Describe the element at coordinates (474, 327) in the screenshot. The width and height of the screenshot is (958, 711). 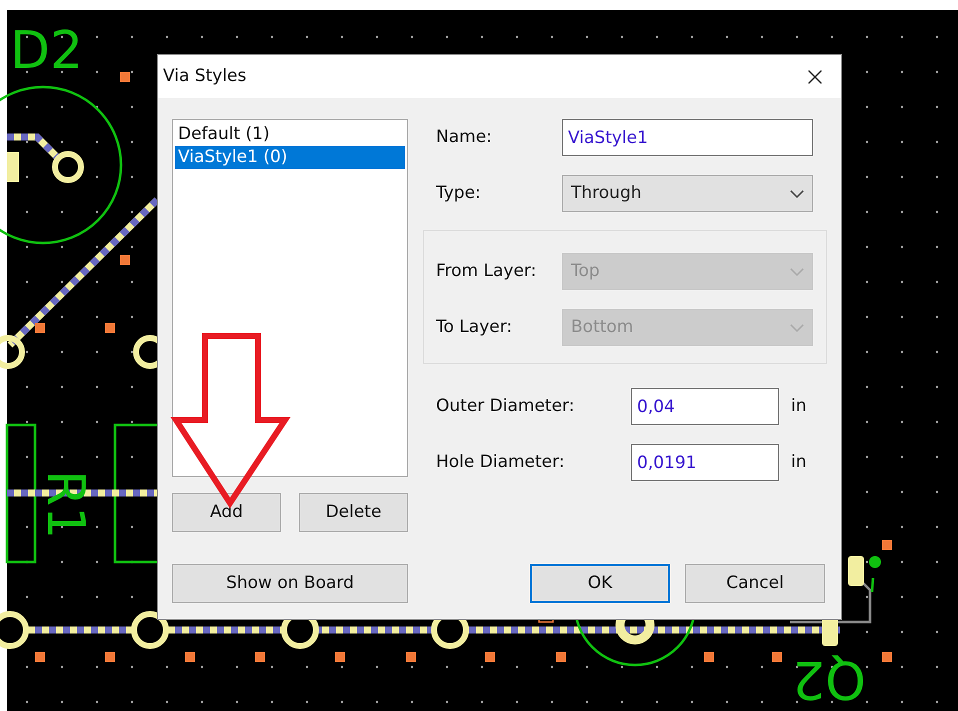
I see `field-label: To Layer:` at that location.